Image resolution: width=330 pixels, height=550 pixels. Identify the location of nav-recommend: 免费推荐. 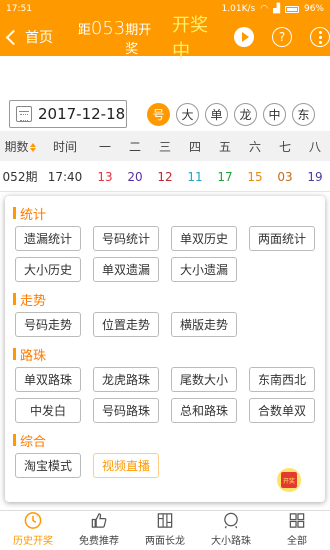
(99, 530).